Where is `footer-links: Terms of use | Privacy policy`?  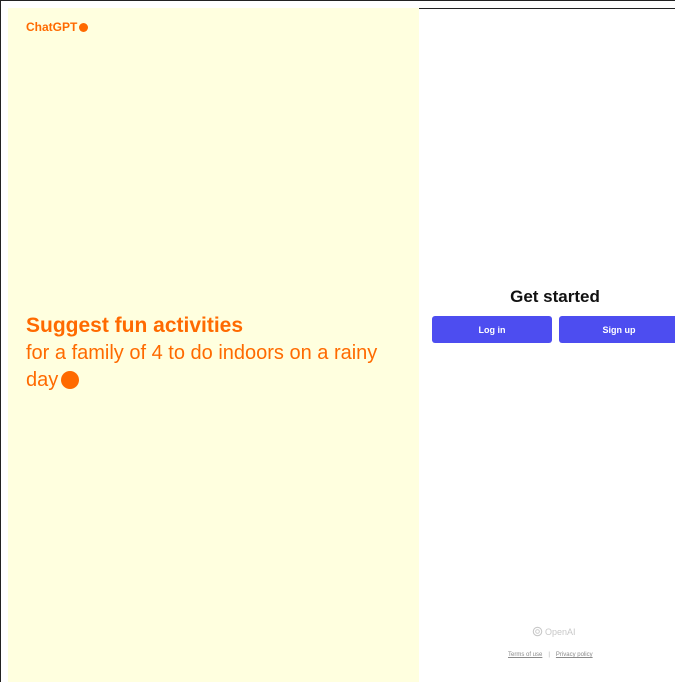
footer-links: Terms of use | Privacy policy is located at coordinates (550, 655).